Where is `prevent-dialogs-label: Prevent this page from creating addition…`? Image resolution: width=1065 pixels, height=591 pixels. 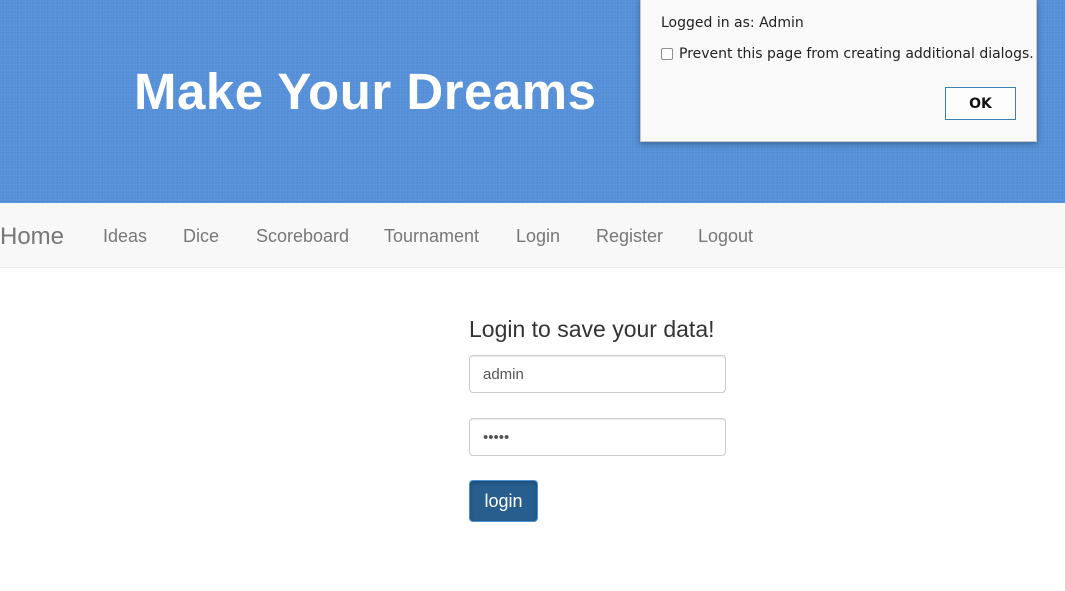 prevent-dialogs-label: Prevent this page from creating addition… is located at coordinates (856, 54).